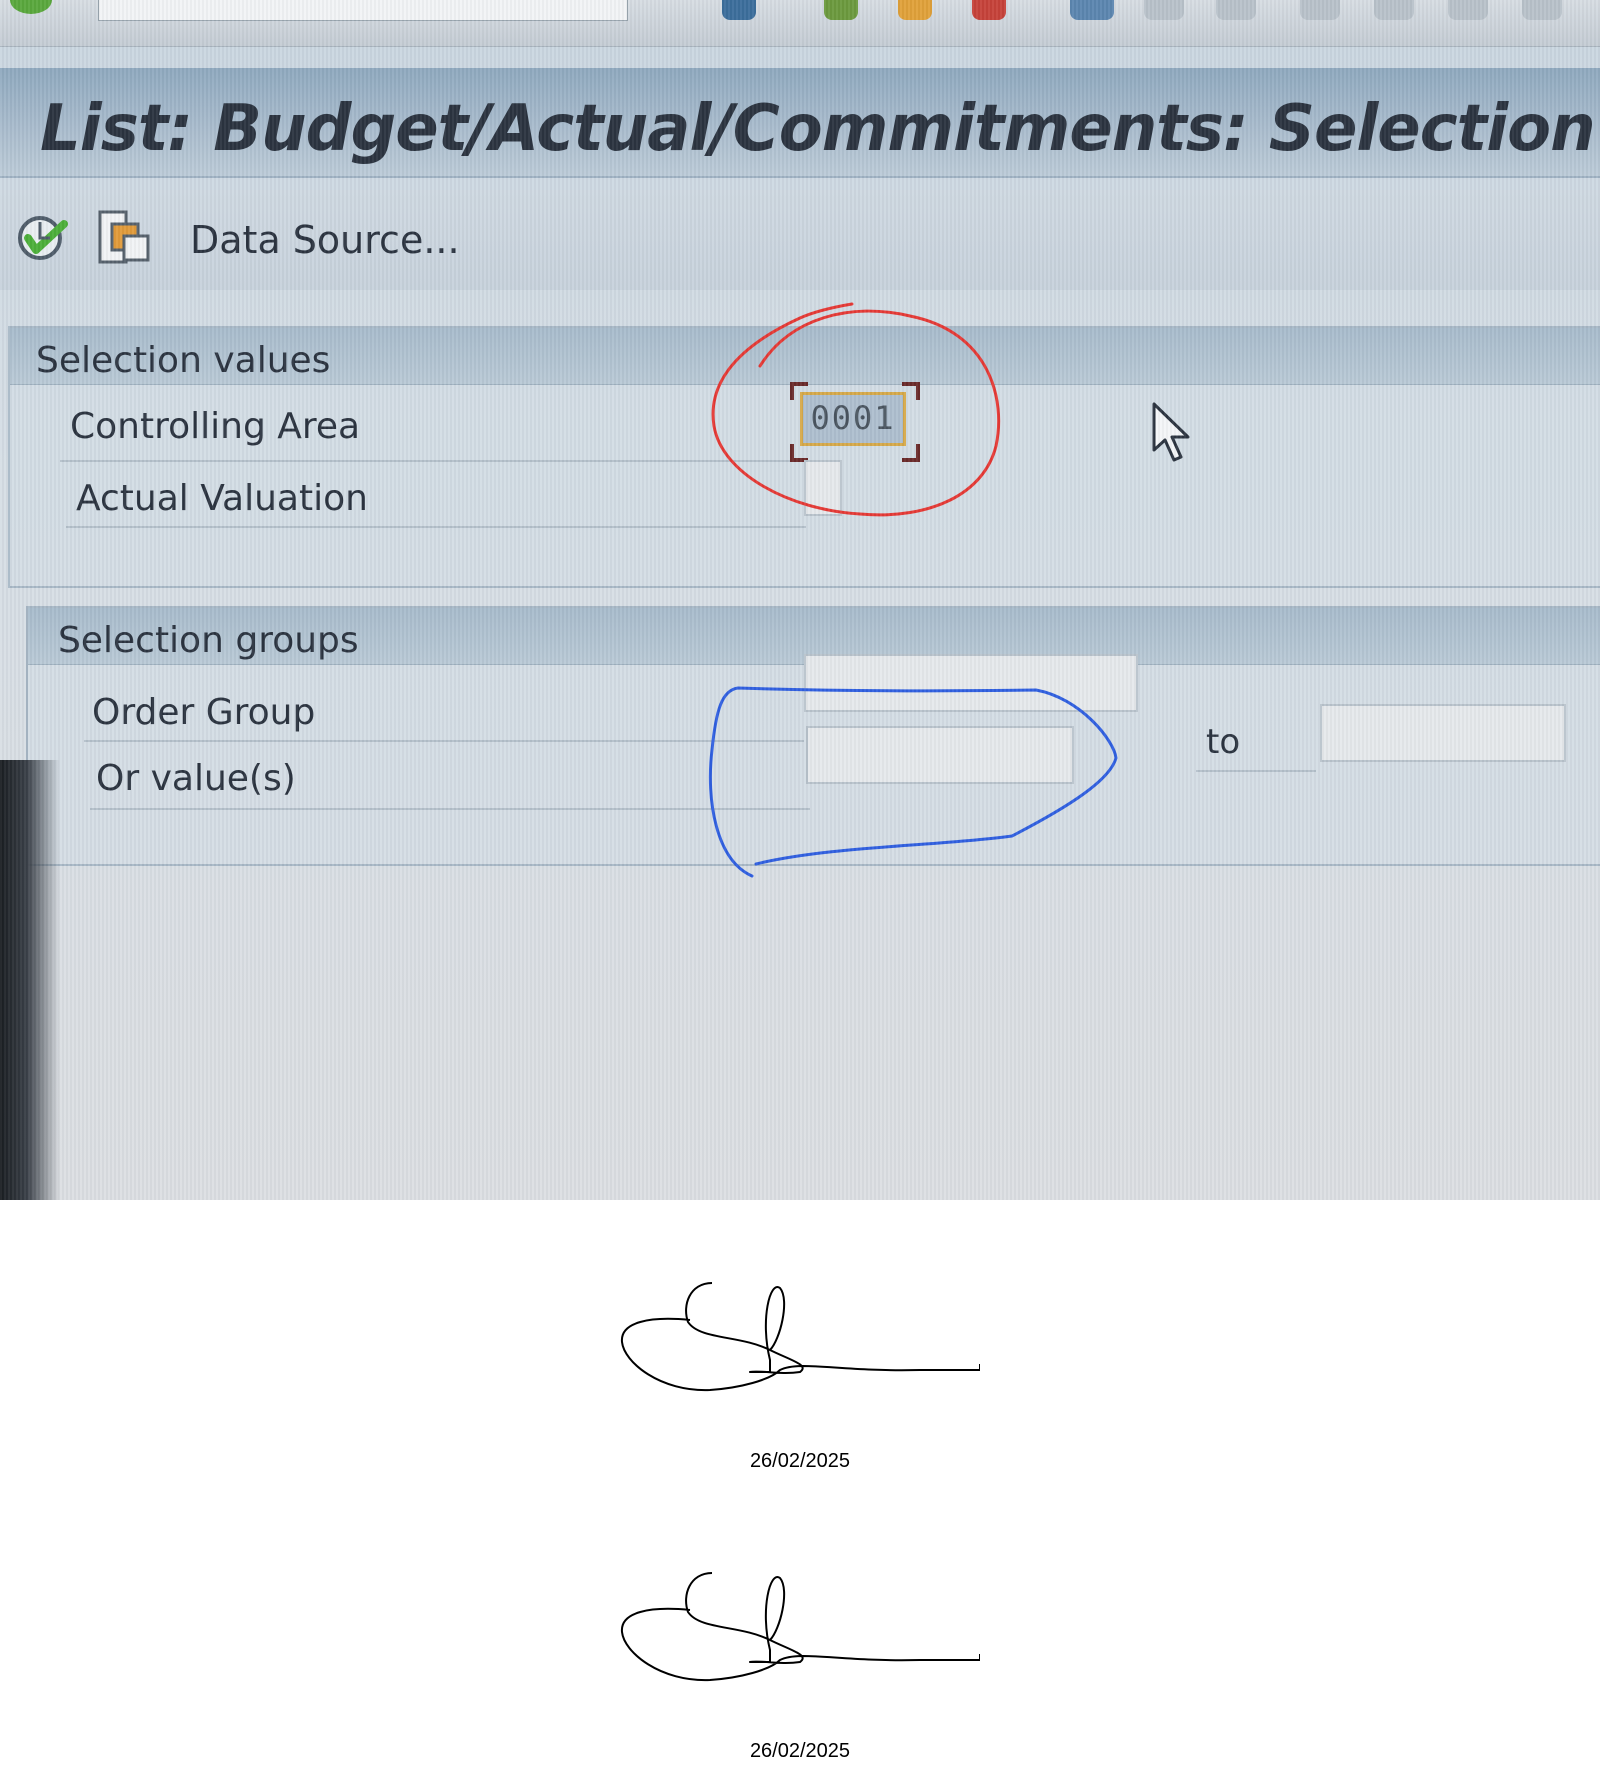 This screenshot has width=1600, height=1780. I want to click on controlling-area-input: 0001, so click(853, 419).